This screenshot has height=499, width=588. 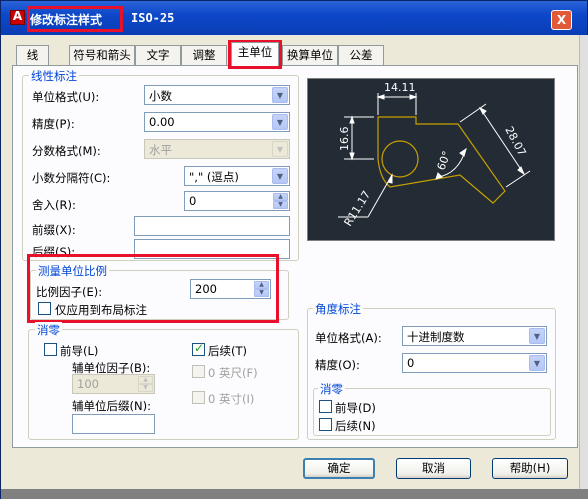 I want to click on fraction-format-select: 水平 ▼, so click(x=217, y=149).